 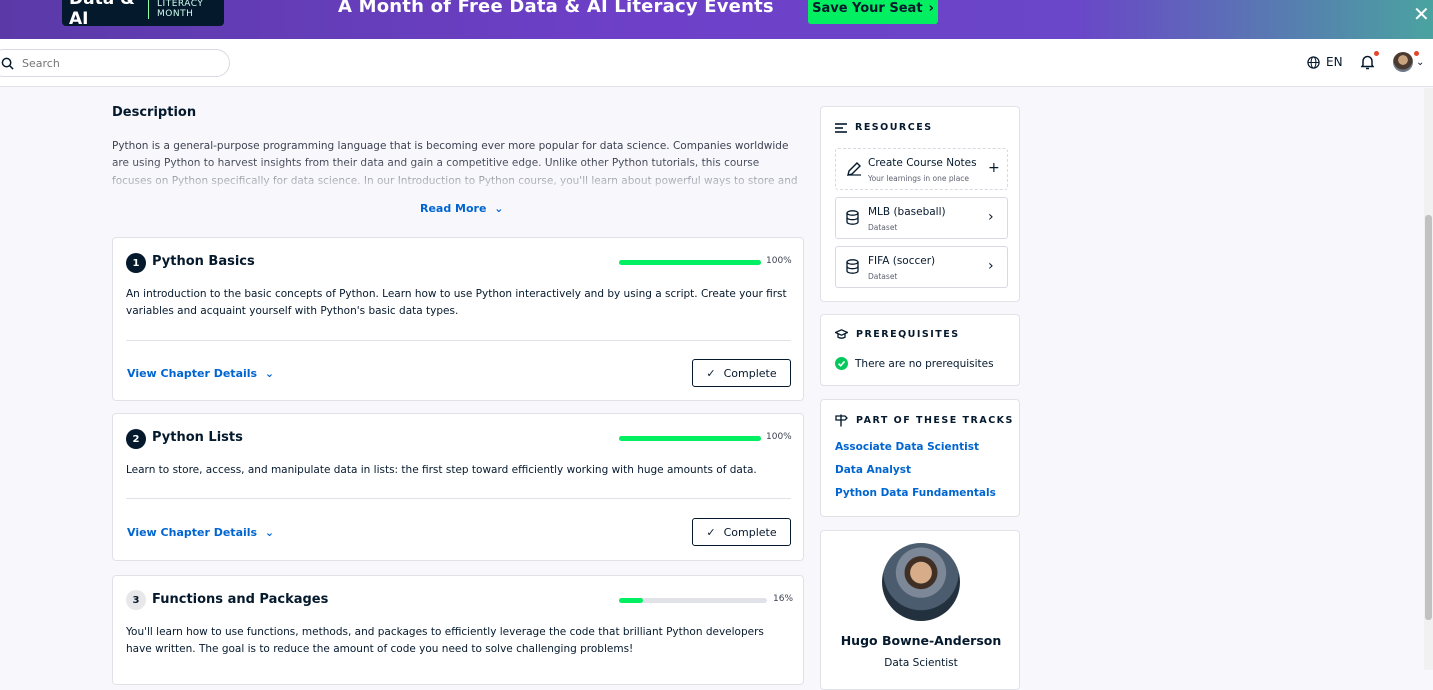 I want to click on pencil-icon, so click(x=854, y=169).